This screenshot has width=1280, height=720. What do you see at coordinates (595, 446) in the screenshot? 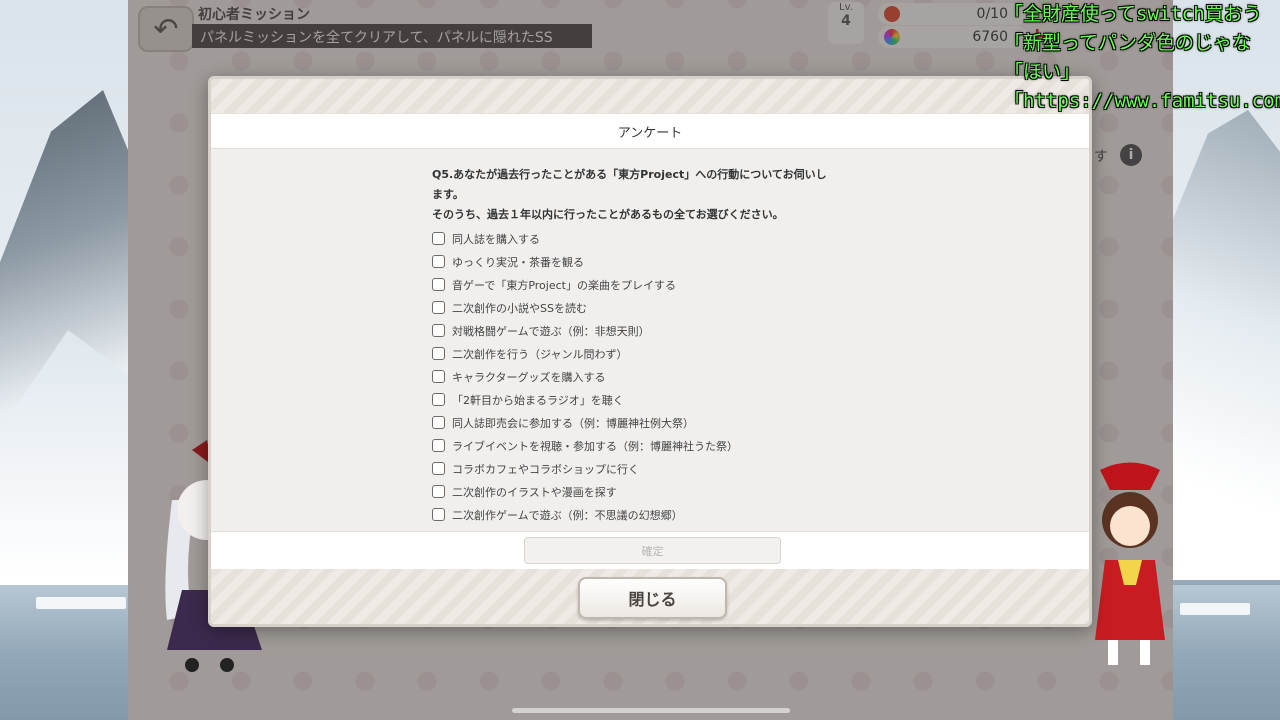
I see `option-label: ライブイベントを視聴・参加する（例：博麗神社うた祭）` at bounding box center [595, 446].